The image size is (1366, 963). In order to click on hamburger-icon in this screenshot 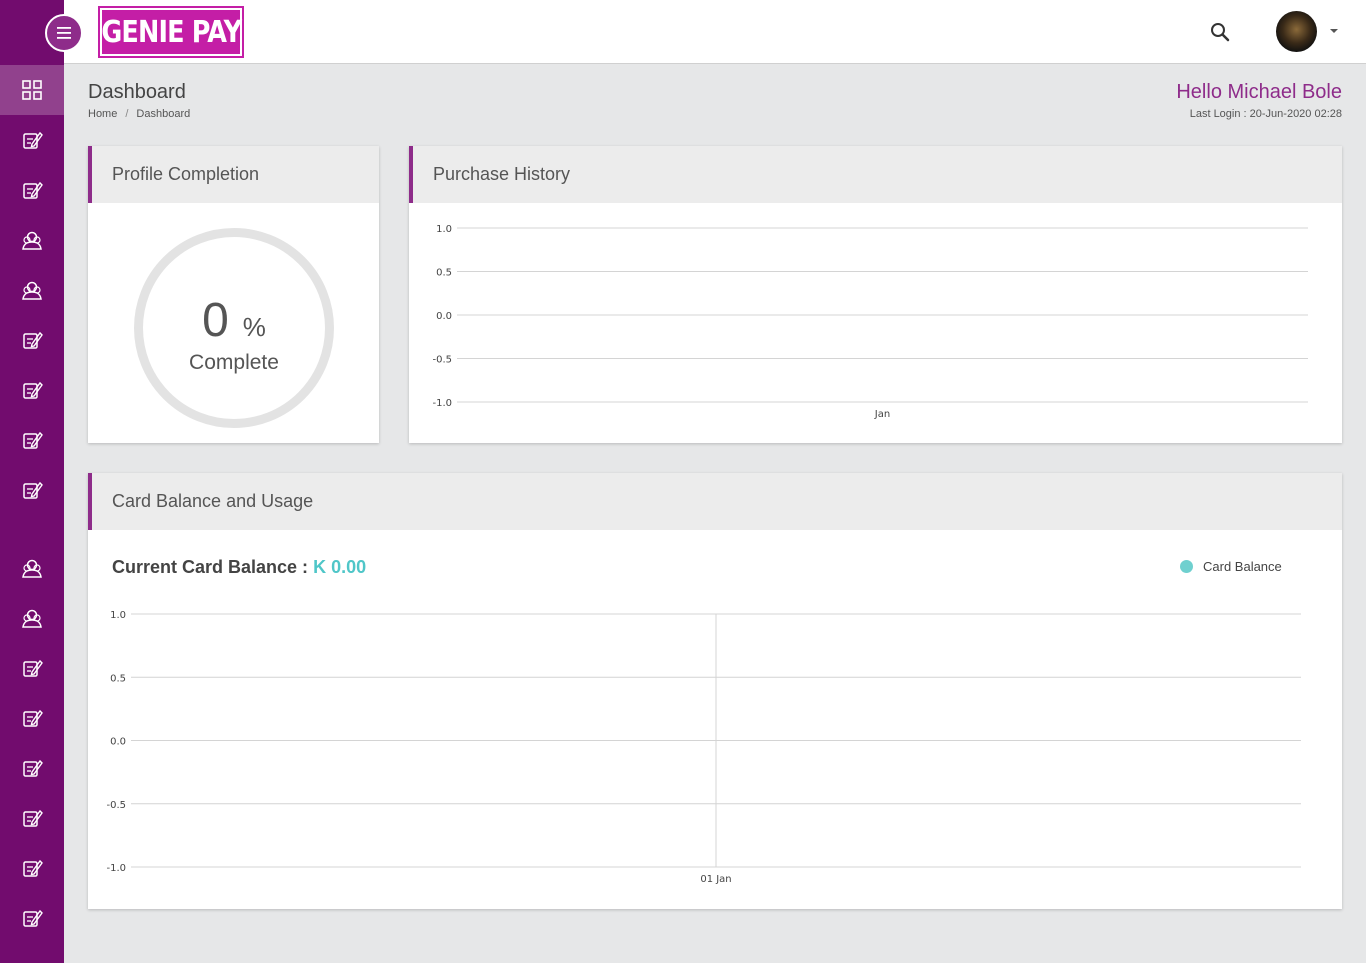, I will do `click(64, 33)`.